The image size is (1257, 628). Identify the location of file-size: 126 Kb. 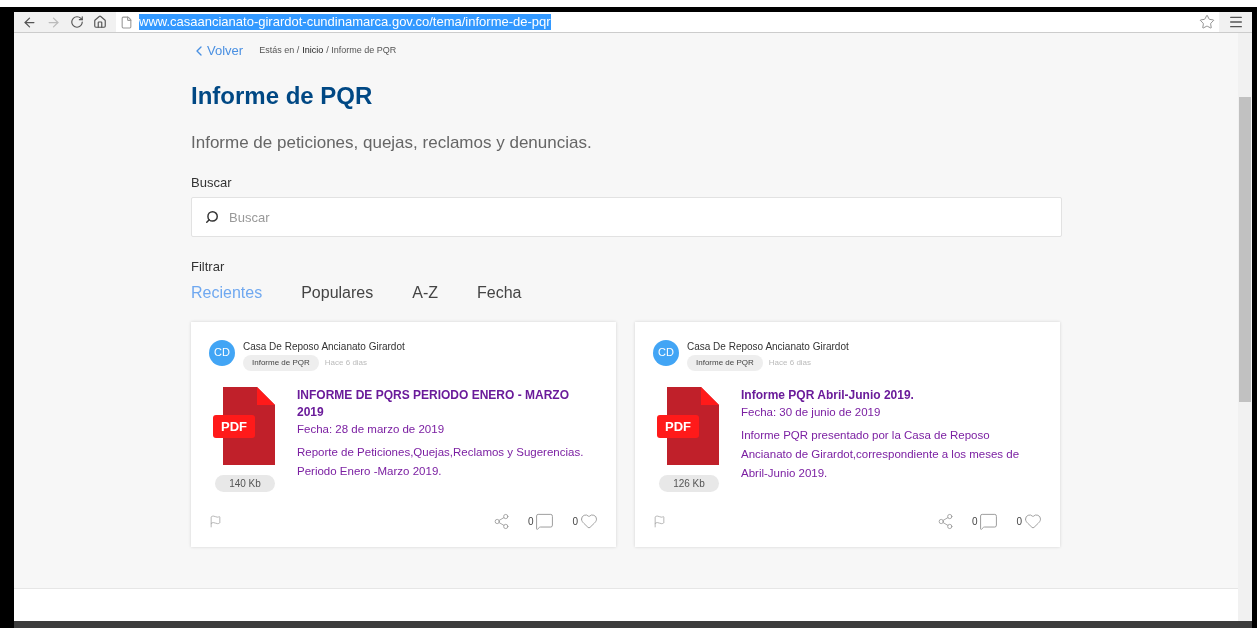
(689, 483).